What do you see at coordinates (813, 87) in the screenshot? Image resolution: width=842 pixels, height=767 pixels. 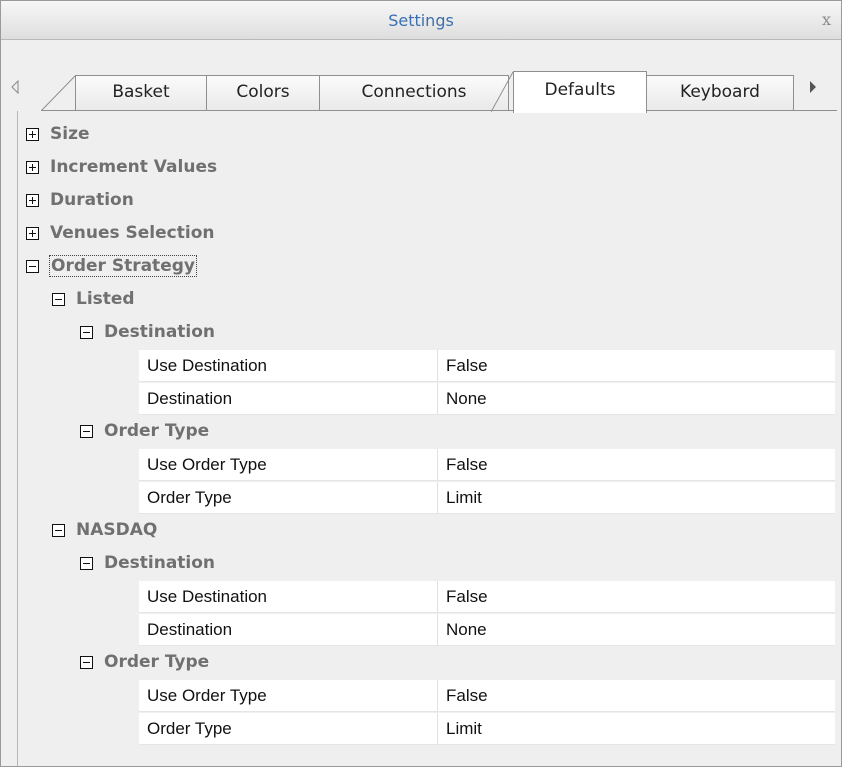 I see `tab-scroll-right-icon` at bounding box center [813, 87].